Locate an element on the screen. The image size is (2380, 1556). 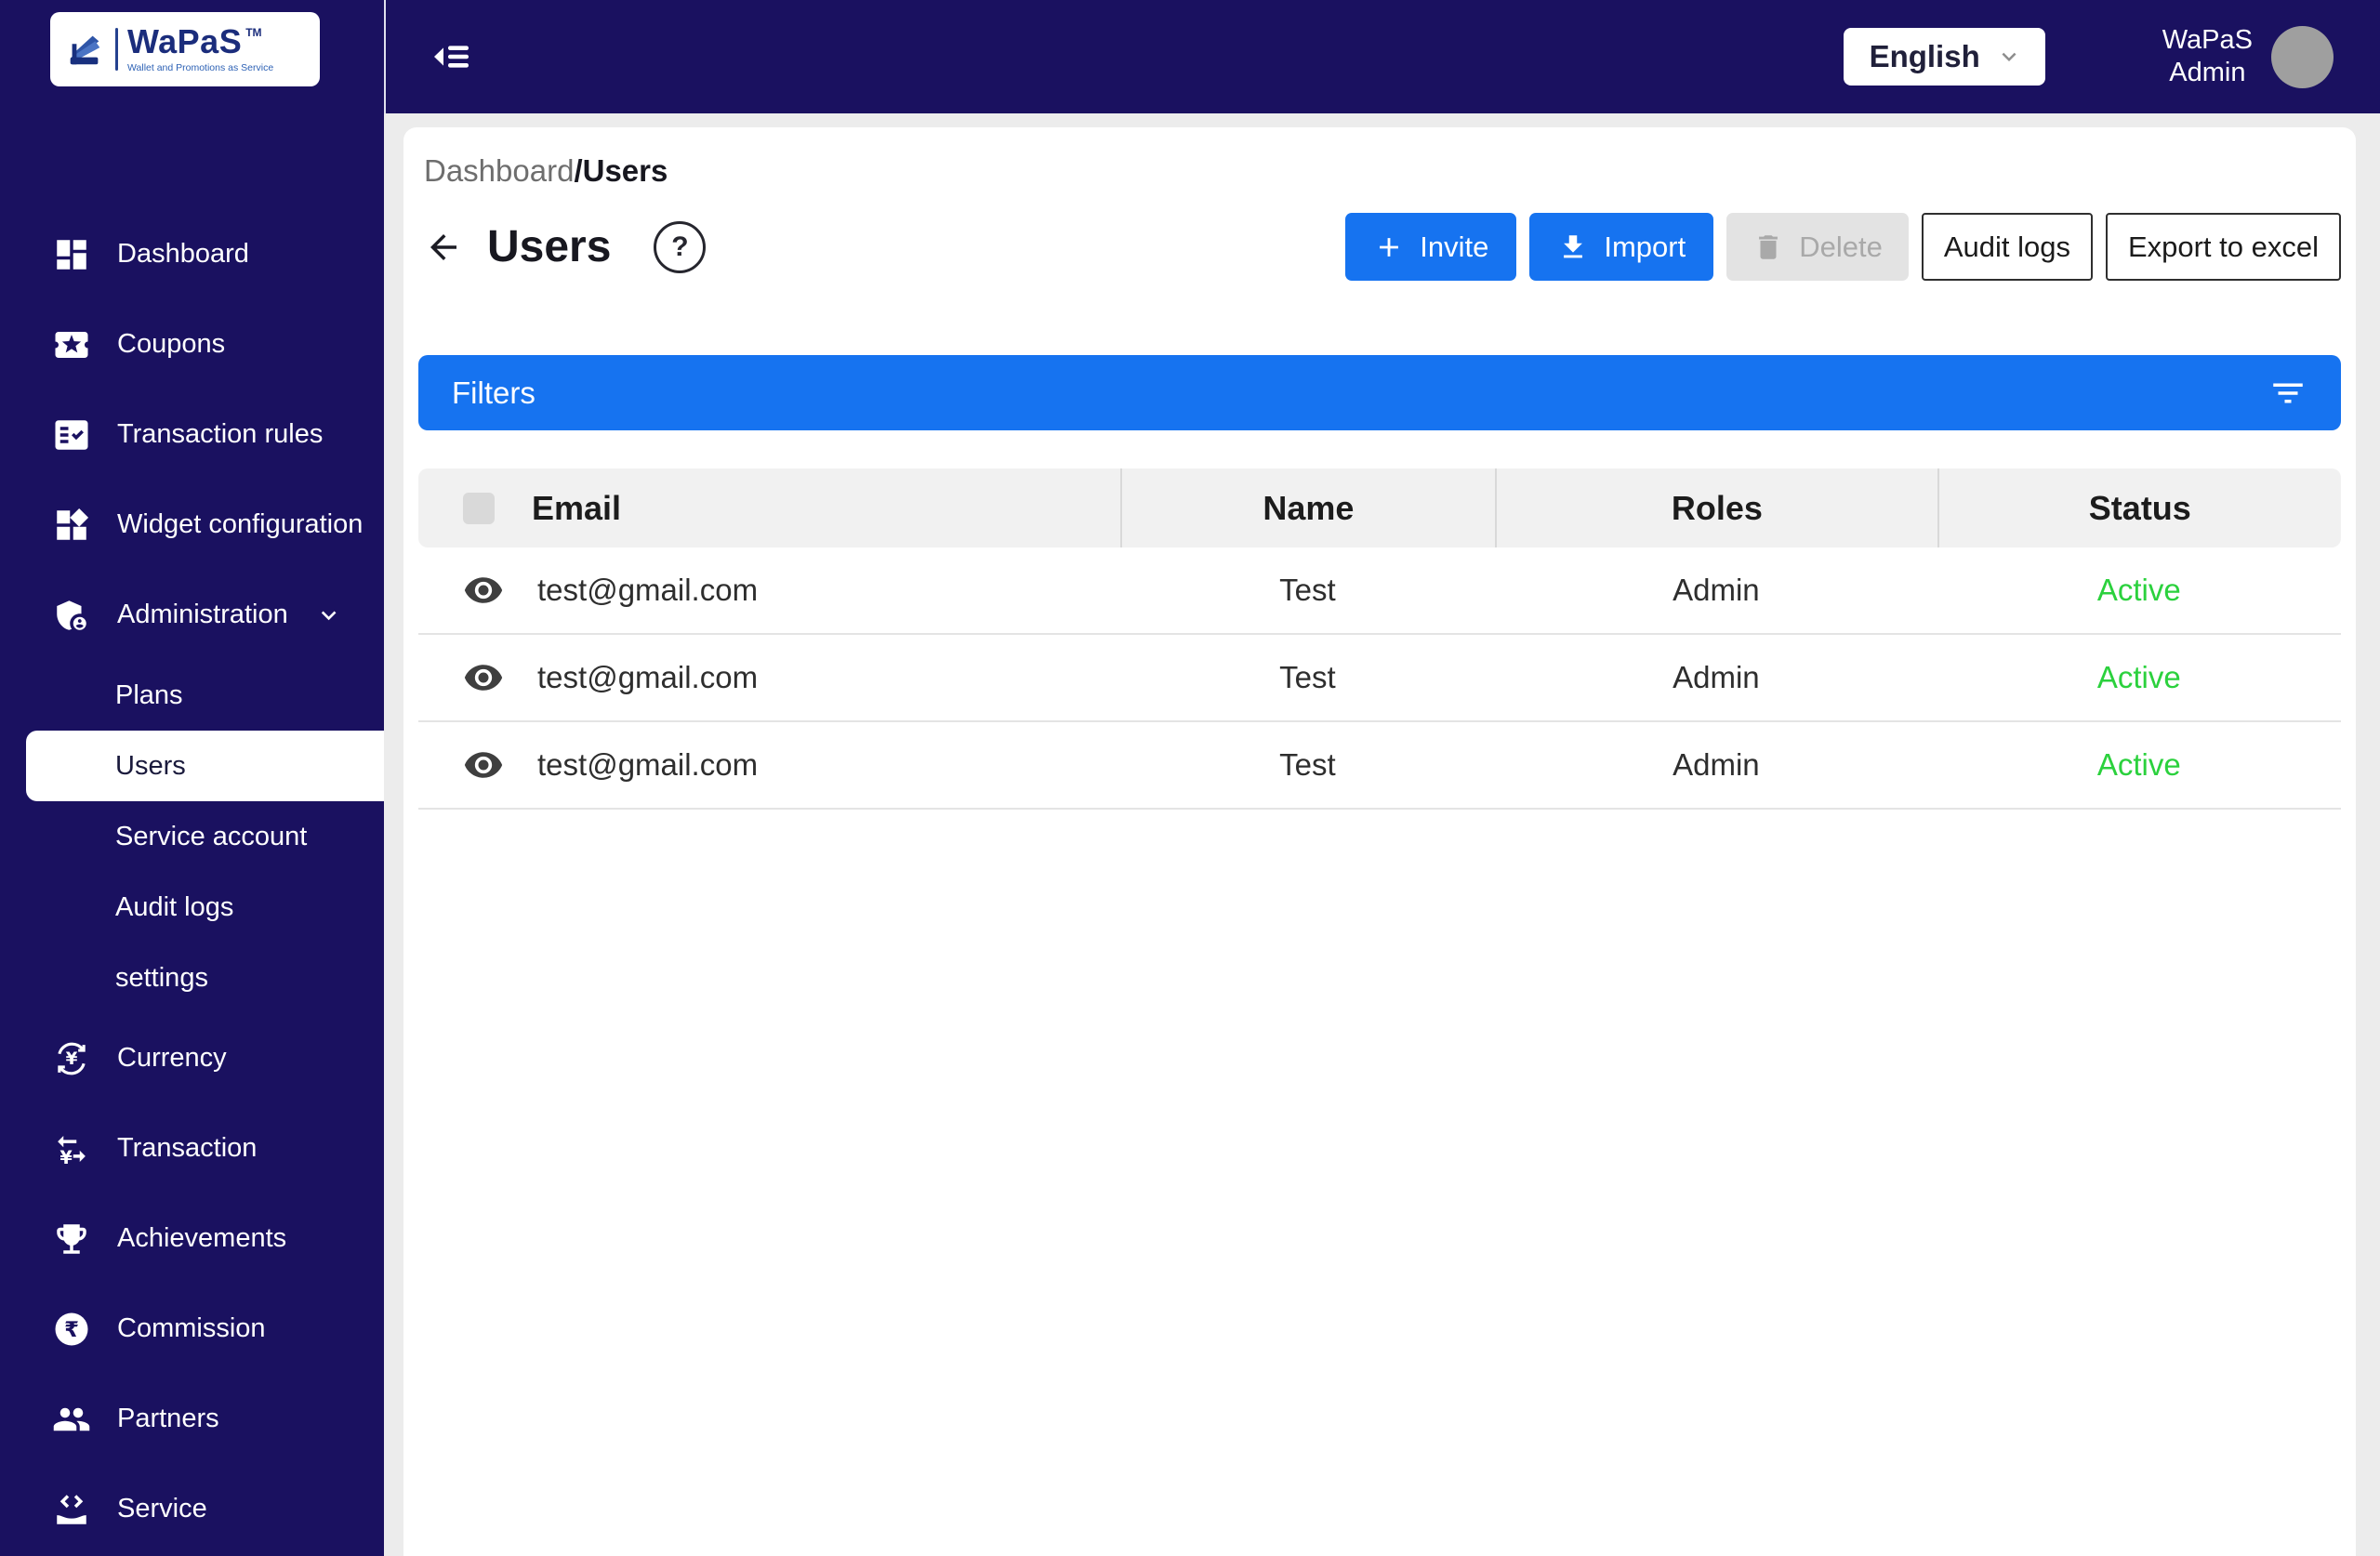
sidebar-subitem-label: Service account is located at coordinates (211, 836).